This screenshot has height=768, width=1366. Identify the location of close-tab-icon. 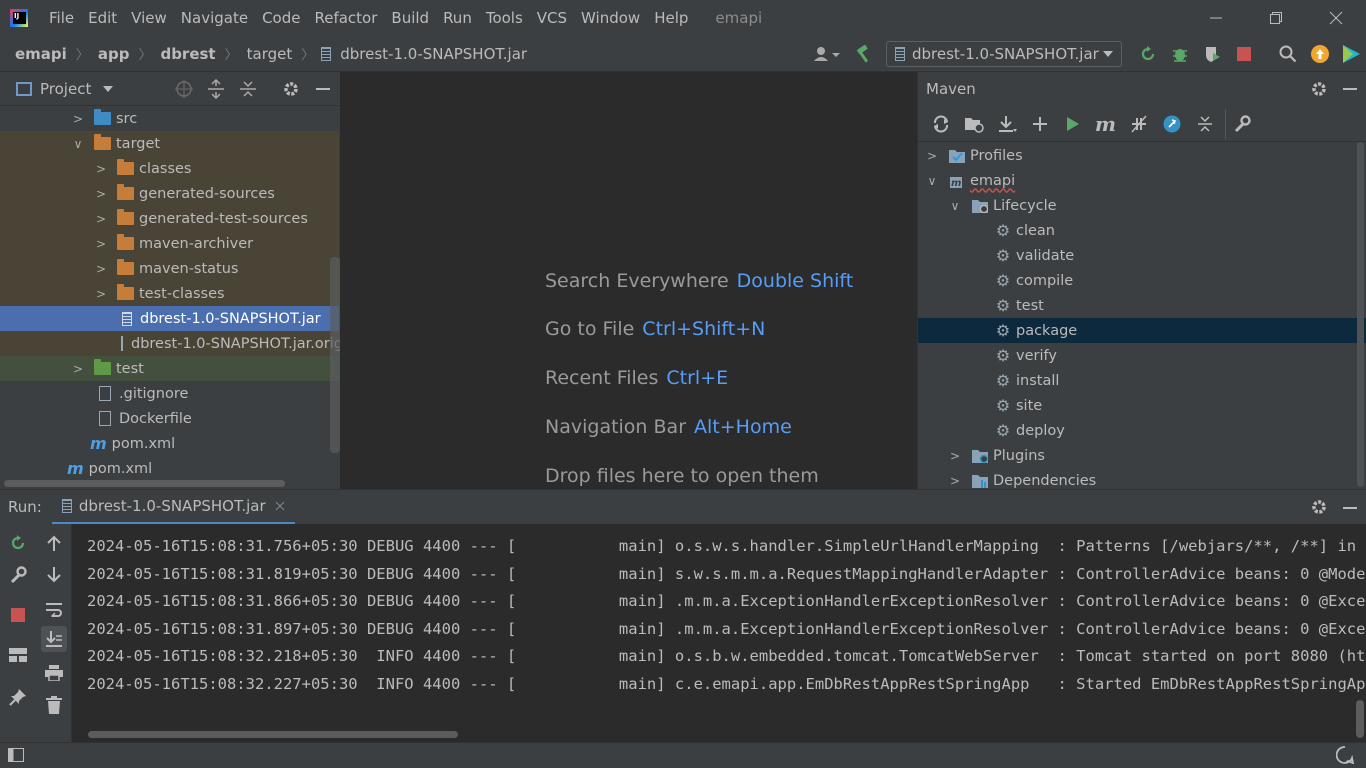
(280, 506).